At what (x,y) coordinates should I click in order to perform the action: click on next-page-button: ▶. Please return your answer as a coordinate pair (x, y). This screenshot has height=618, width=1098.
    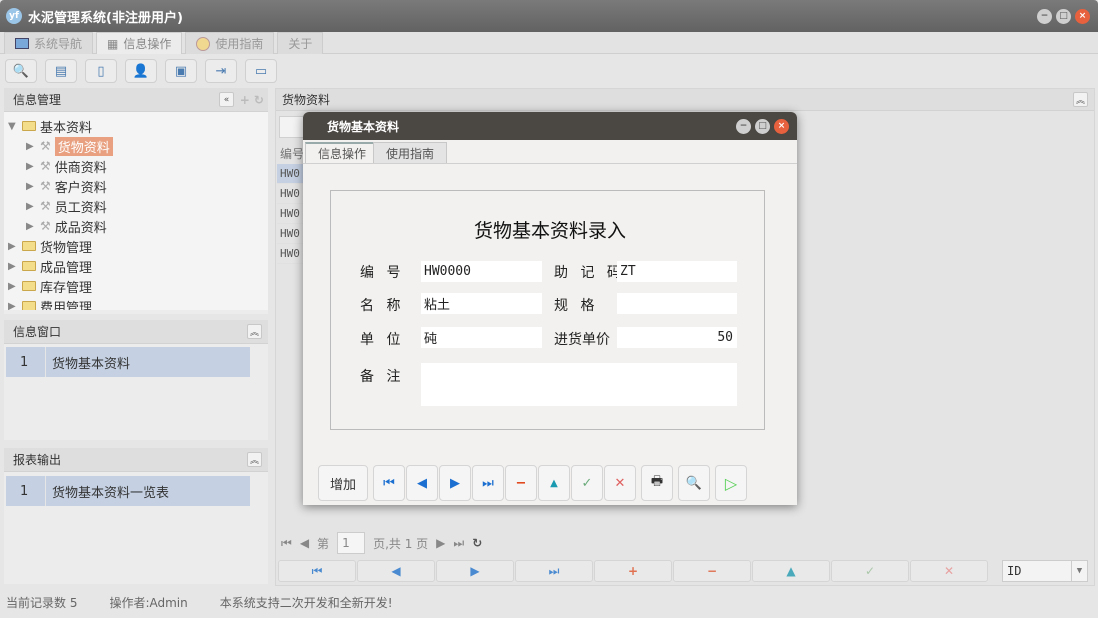
    Looking at the image, I should click on (440, 543).